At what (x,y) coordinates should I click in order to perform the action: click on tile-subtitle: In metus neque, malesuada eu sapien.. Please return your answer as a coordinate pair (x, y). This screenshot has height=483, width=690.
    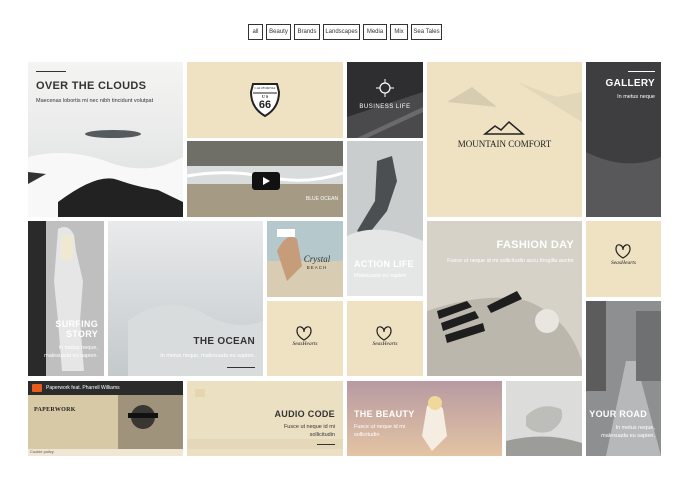
    Looking at the image, I should click on (207, 356).